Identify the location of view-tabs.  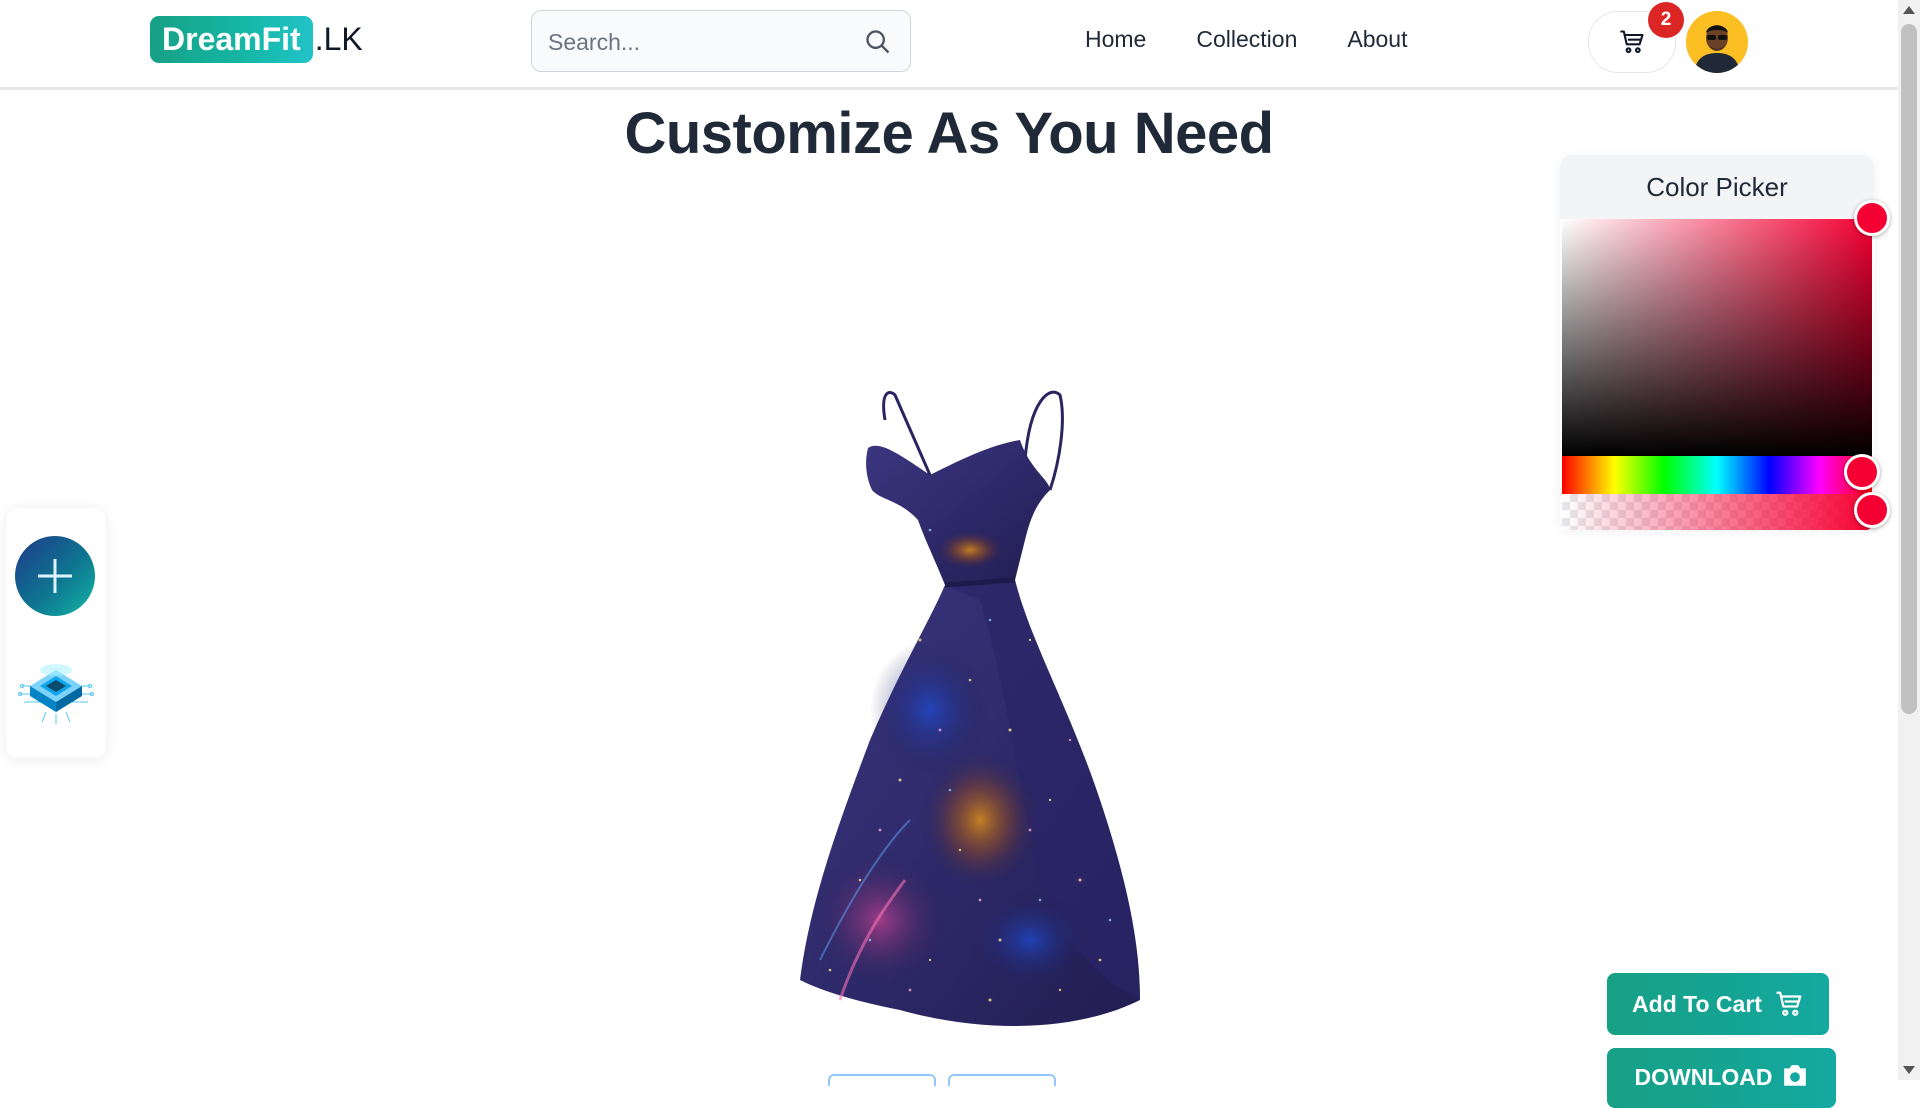
(942, 1080).